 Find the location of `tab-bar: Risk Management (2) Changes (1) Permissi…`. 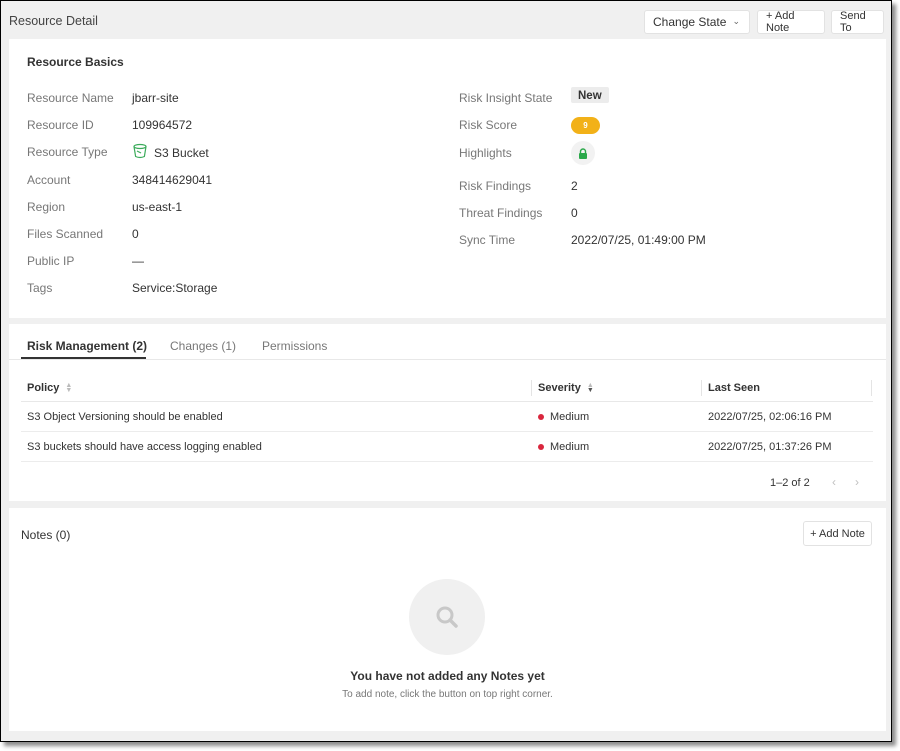

tab-bar: Risk Management (2) Changes (1) Permissi… is located at coordinates (447, 342).